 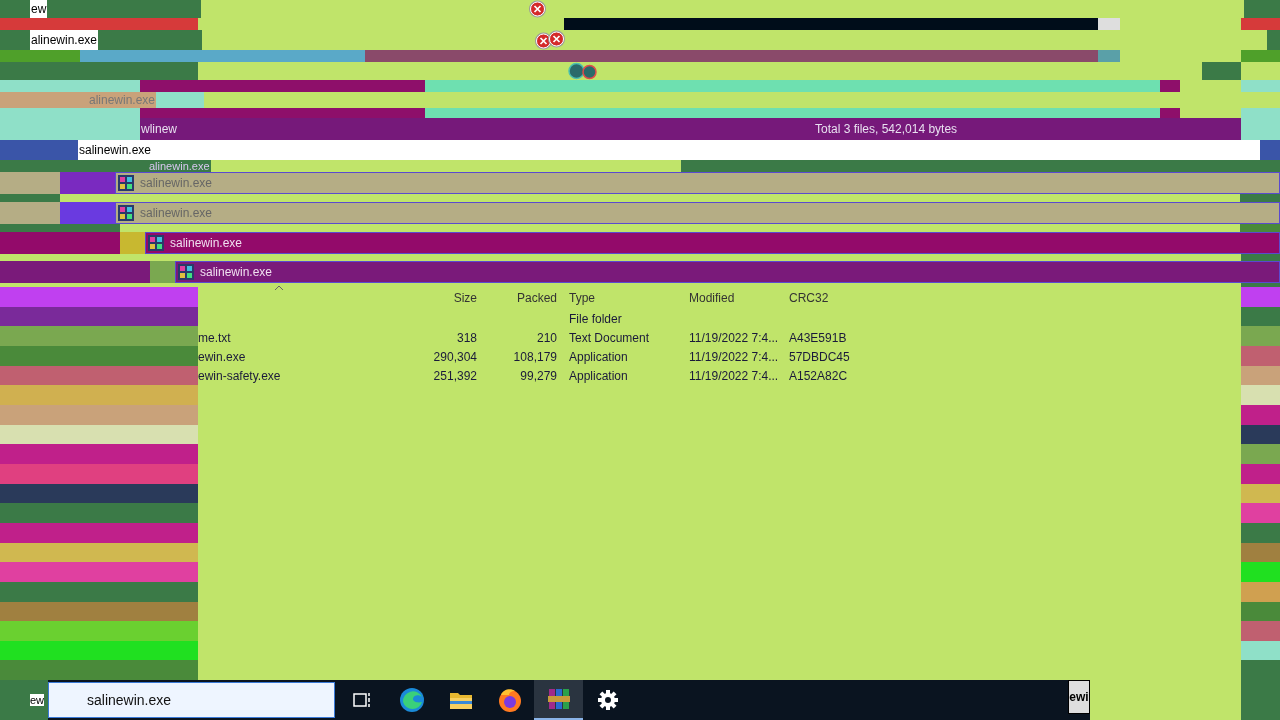 What do you see at coordinates (159, 129) in the screenshot?
I see `text-fragment: wlinew` at bounding box center [159, 129].